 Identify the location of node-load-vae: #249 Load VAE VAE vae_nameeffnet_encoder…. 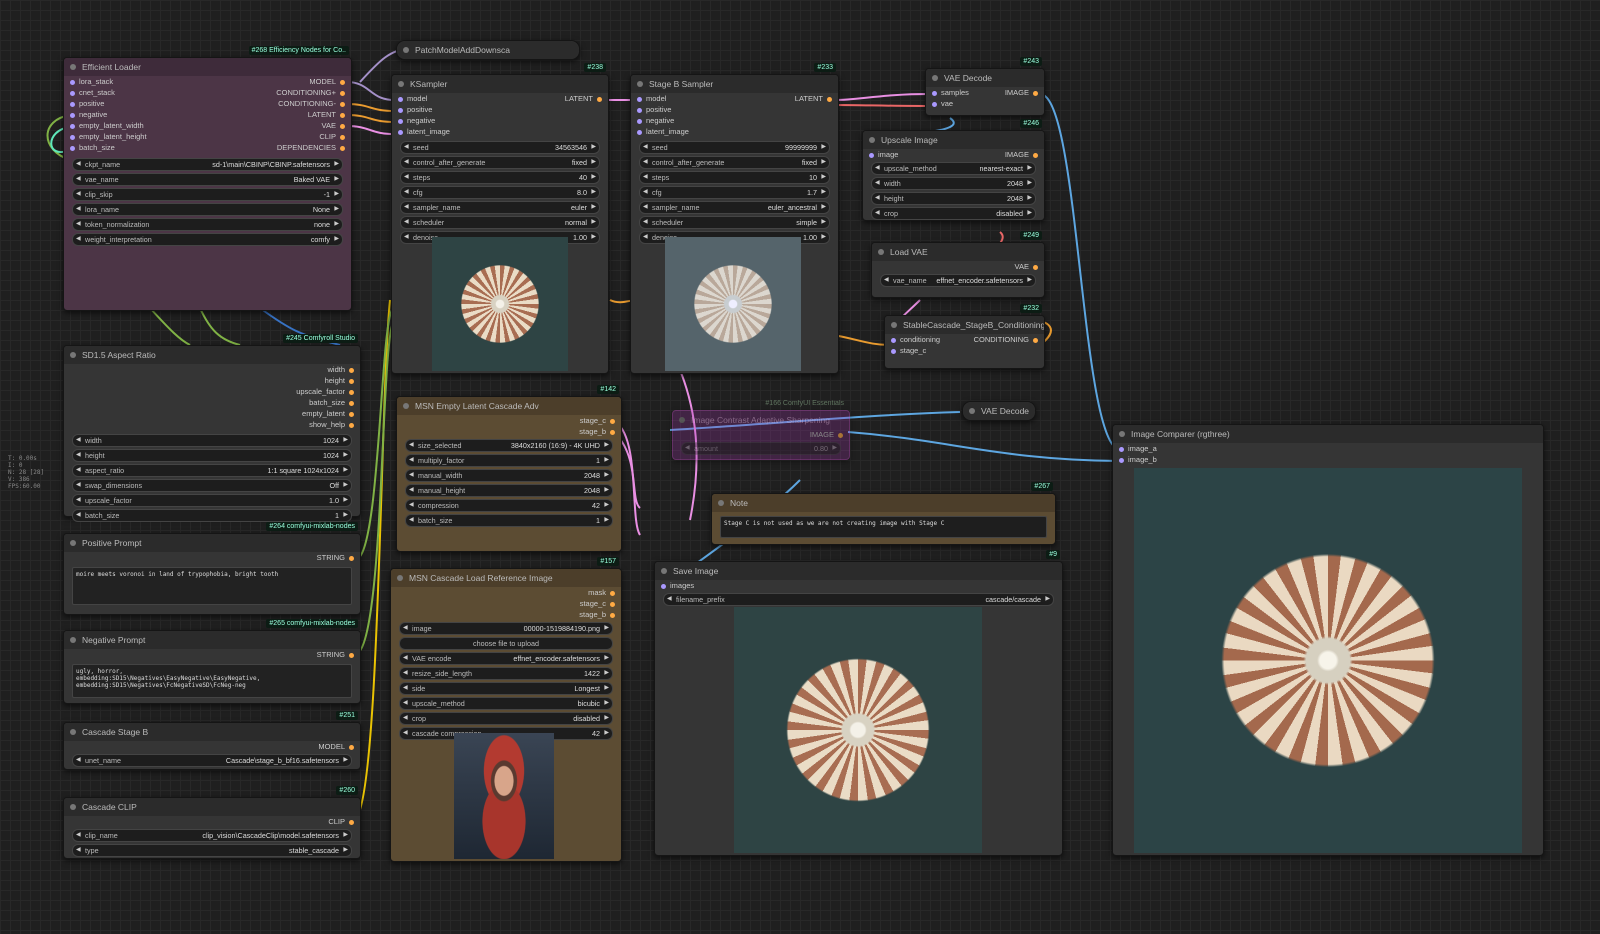
(958, 264).